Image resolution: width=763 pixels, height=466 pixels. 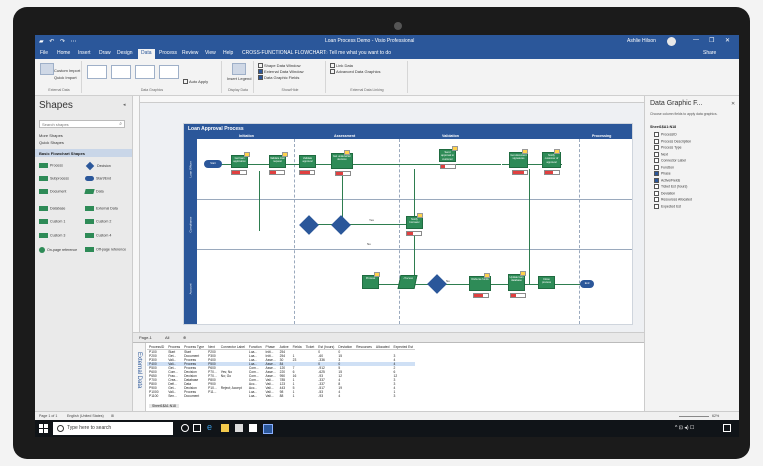 What do you see at coordinates (82, 124) in the screenshot?
I see `search-shapes-input: Search shapes ⌕` at bounding box center [82, 124].